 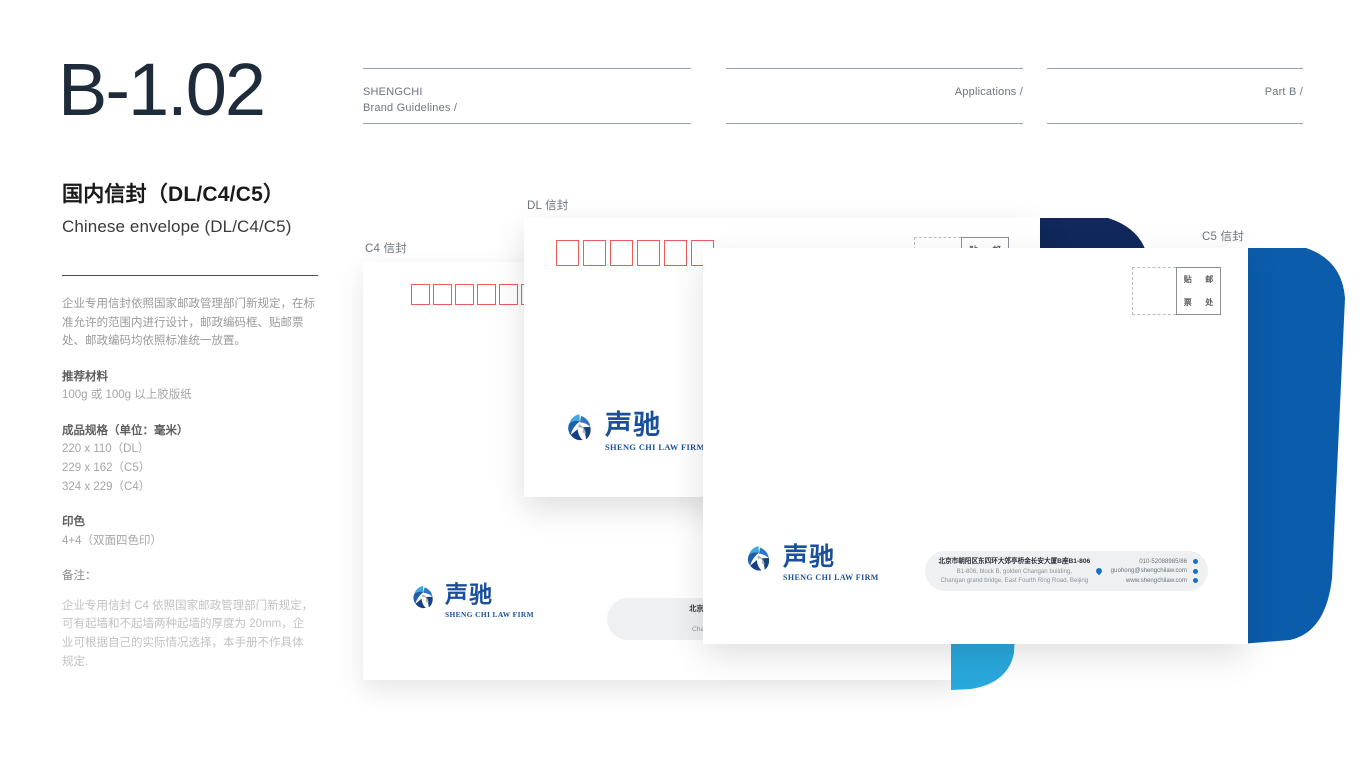 I want to click on phone-row: 010-52088985/86, so click(x=1154, y=562).